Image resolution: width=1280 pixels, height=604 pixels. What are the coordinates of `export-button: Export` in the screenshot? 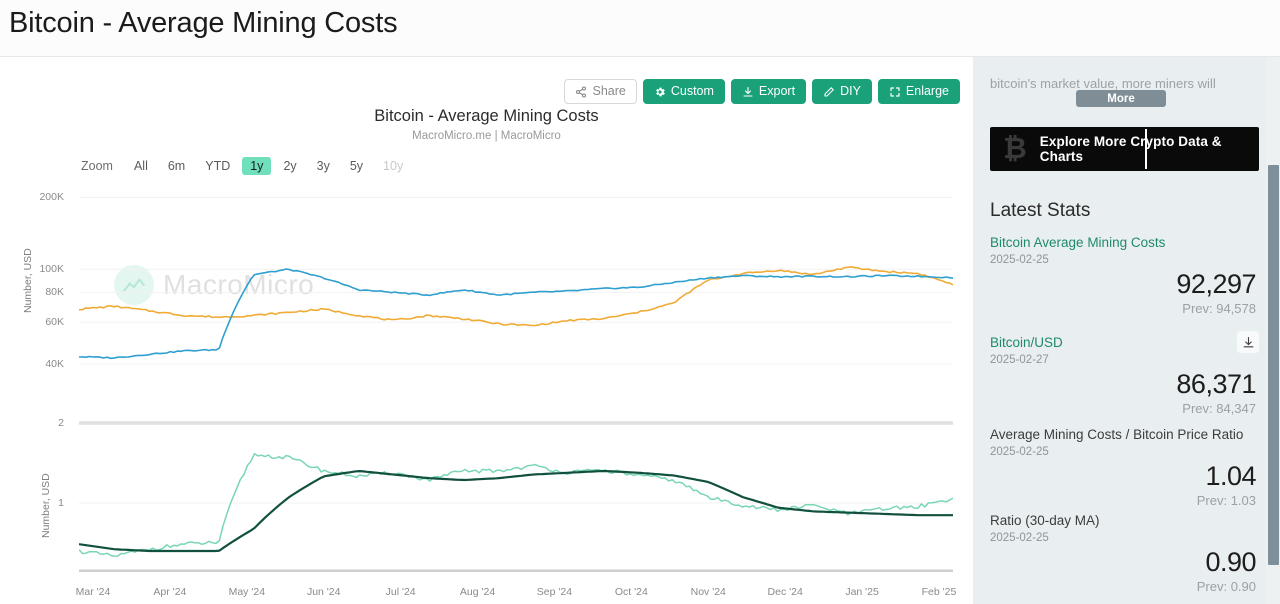 It's located at (768, 91).